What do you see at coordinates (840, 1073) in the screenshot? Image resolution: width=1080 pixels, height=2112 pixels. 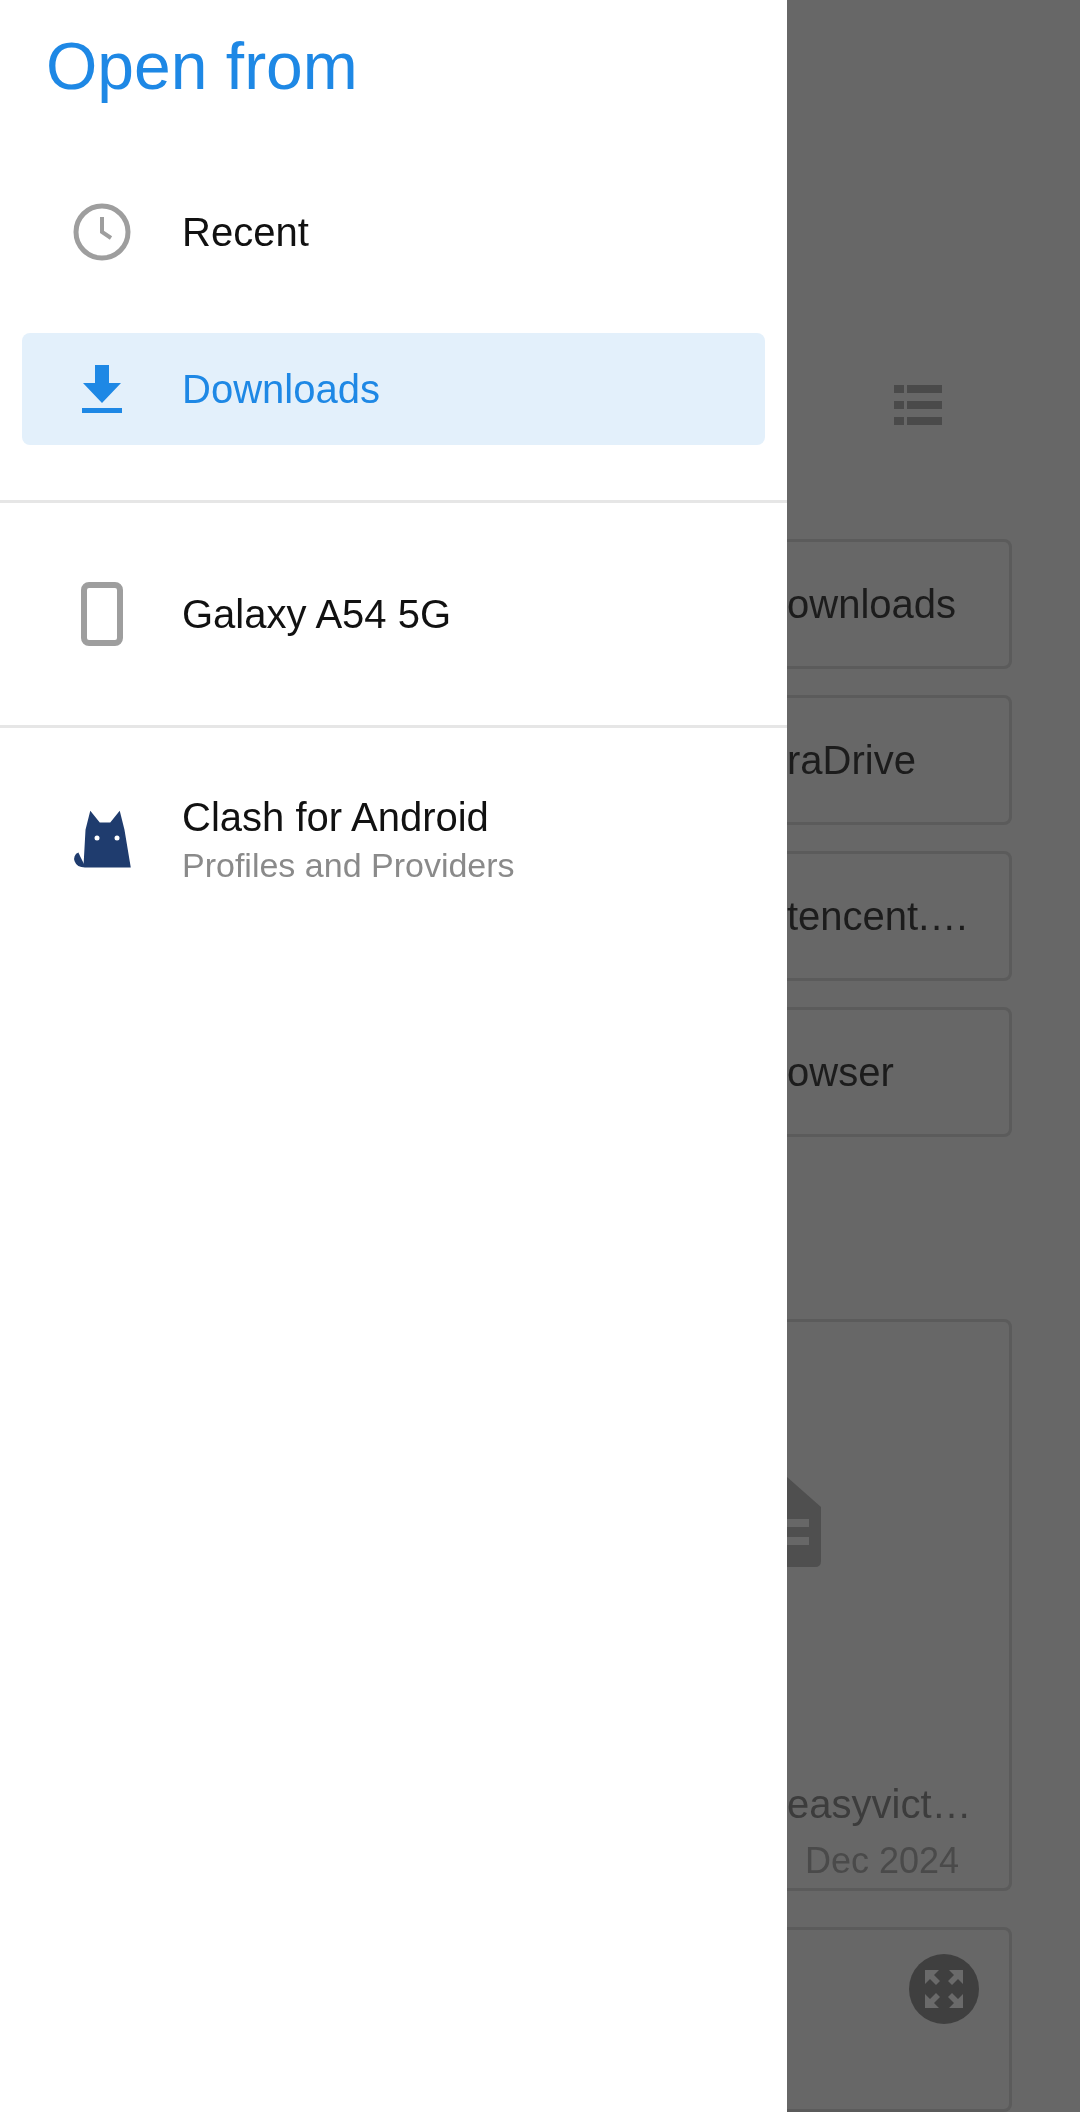 I see `folder-name: owser` at bounding box center [840, 1073].